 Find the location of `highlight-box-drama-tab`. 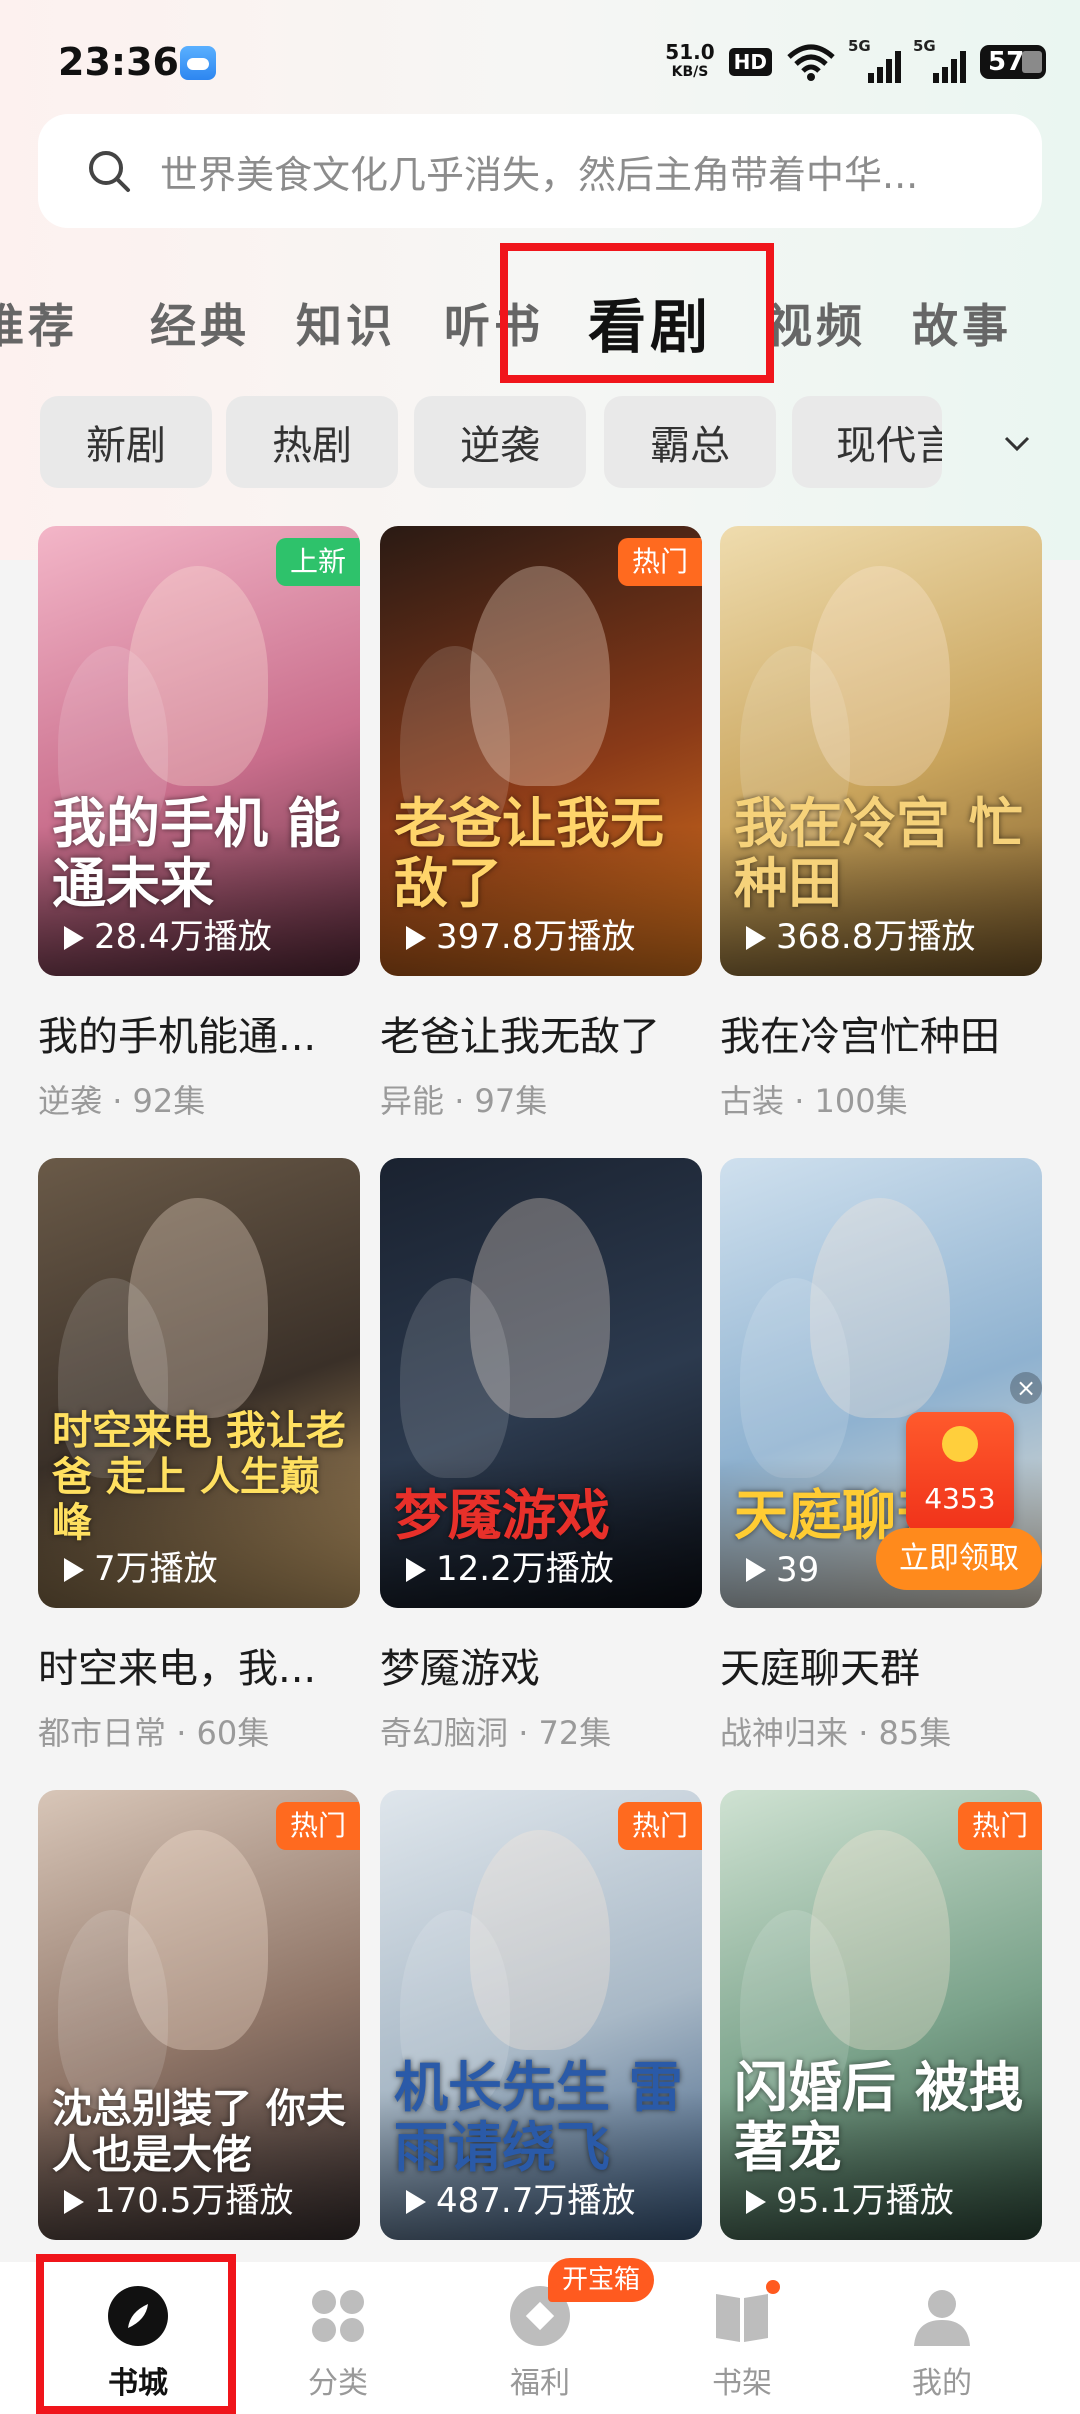

highlight-box-drama-tab is located at coordinates (637, 313).